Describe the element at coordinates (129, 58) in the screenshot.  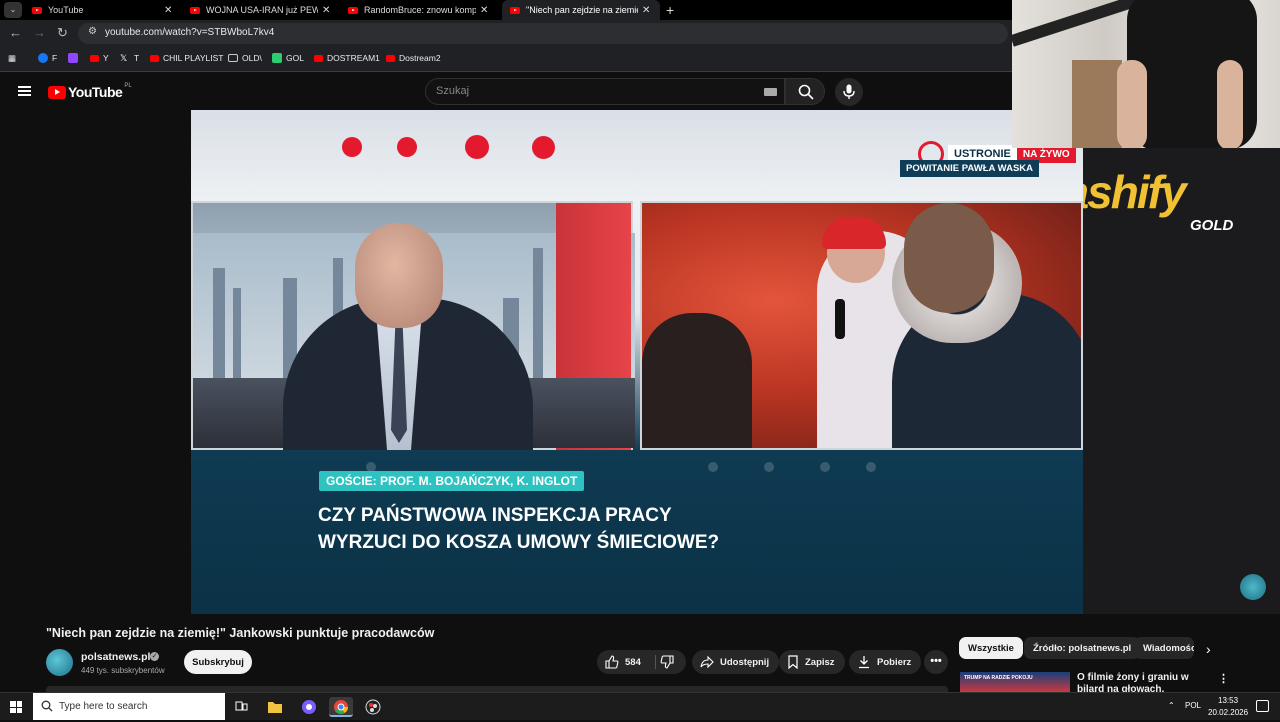
I see `bookmark-item: 𝕏T` at that location.